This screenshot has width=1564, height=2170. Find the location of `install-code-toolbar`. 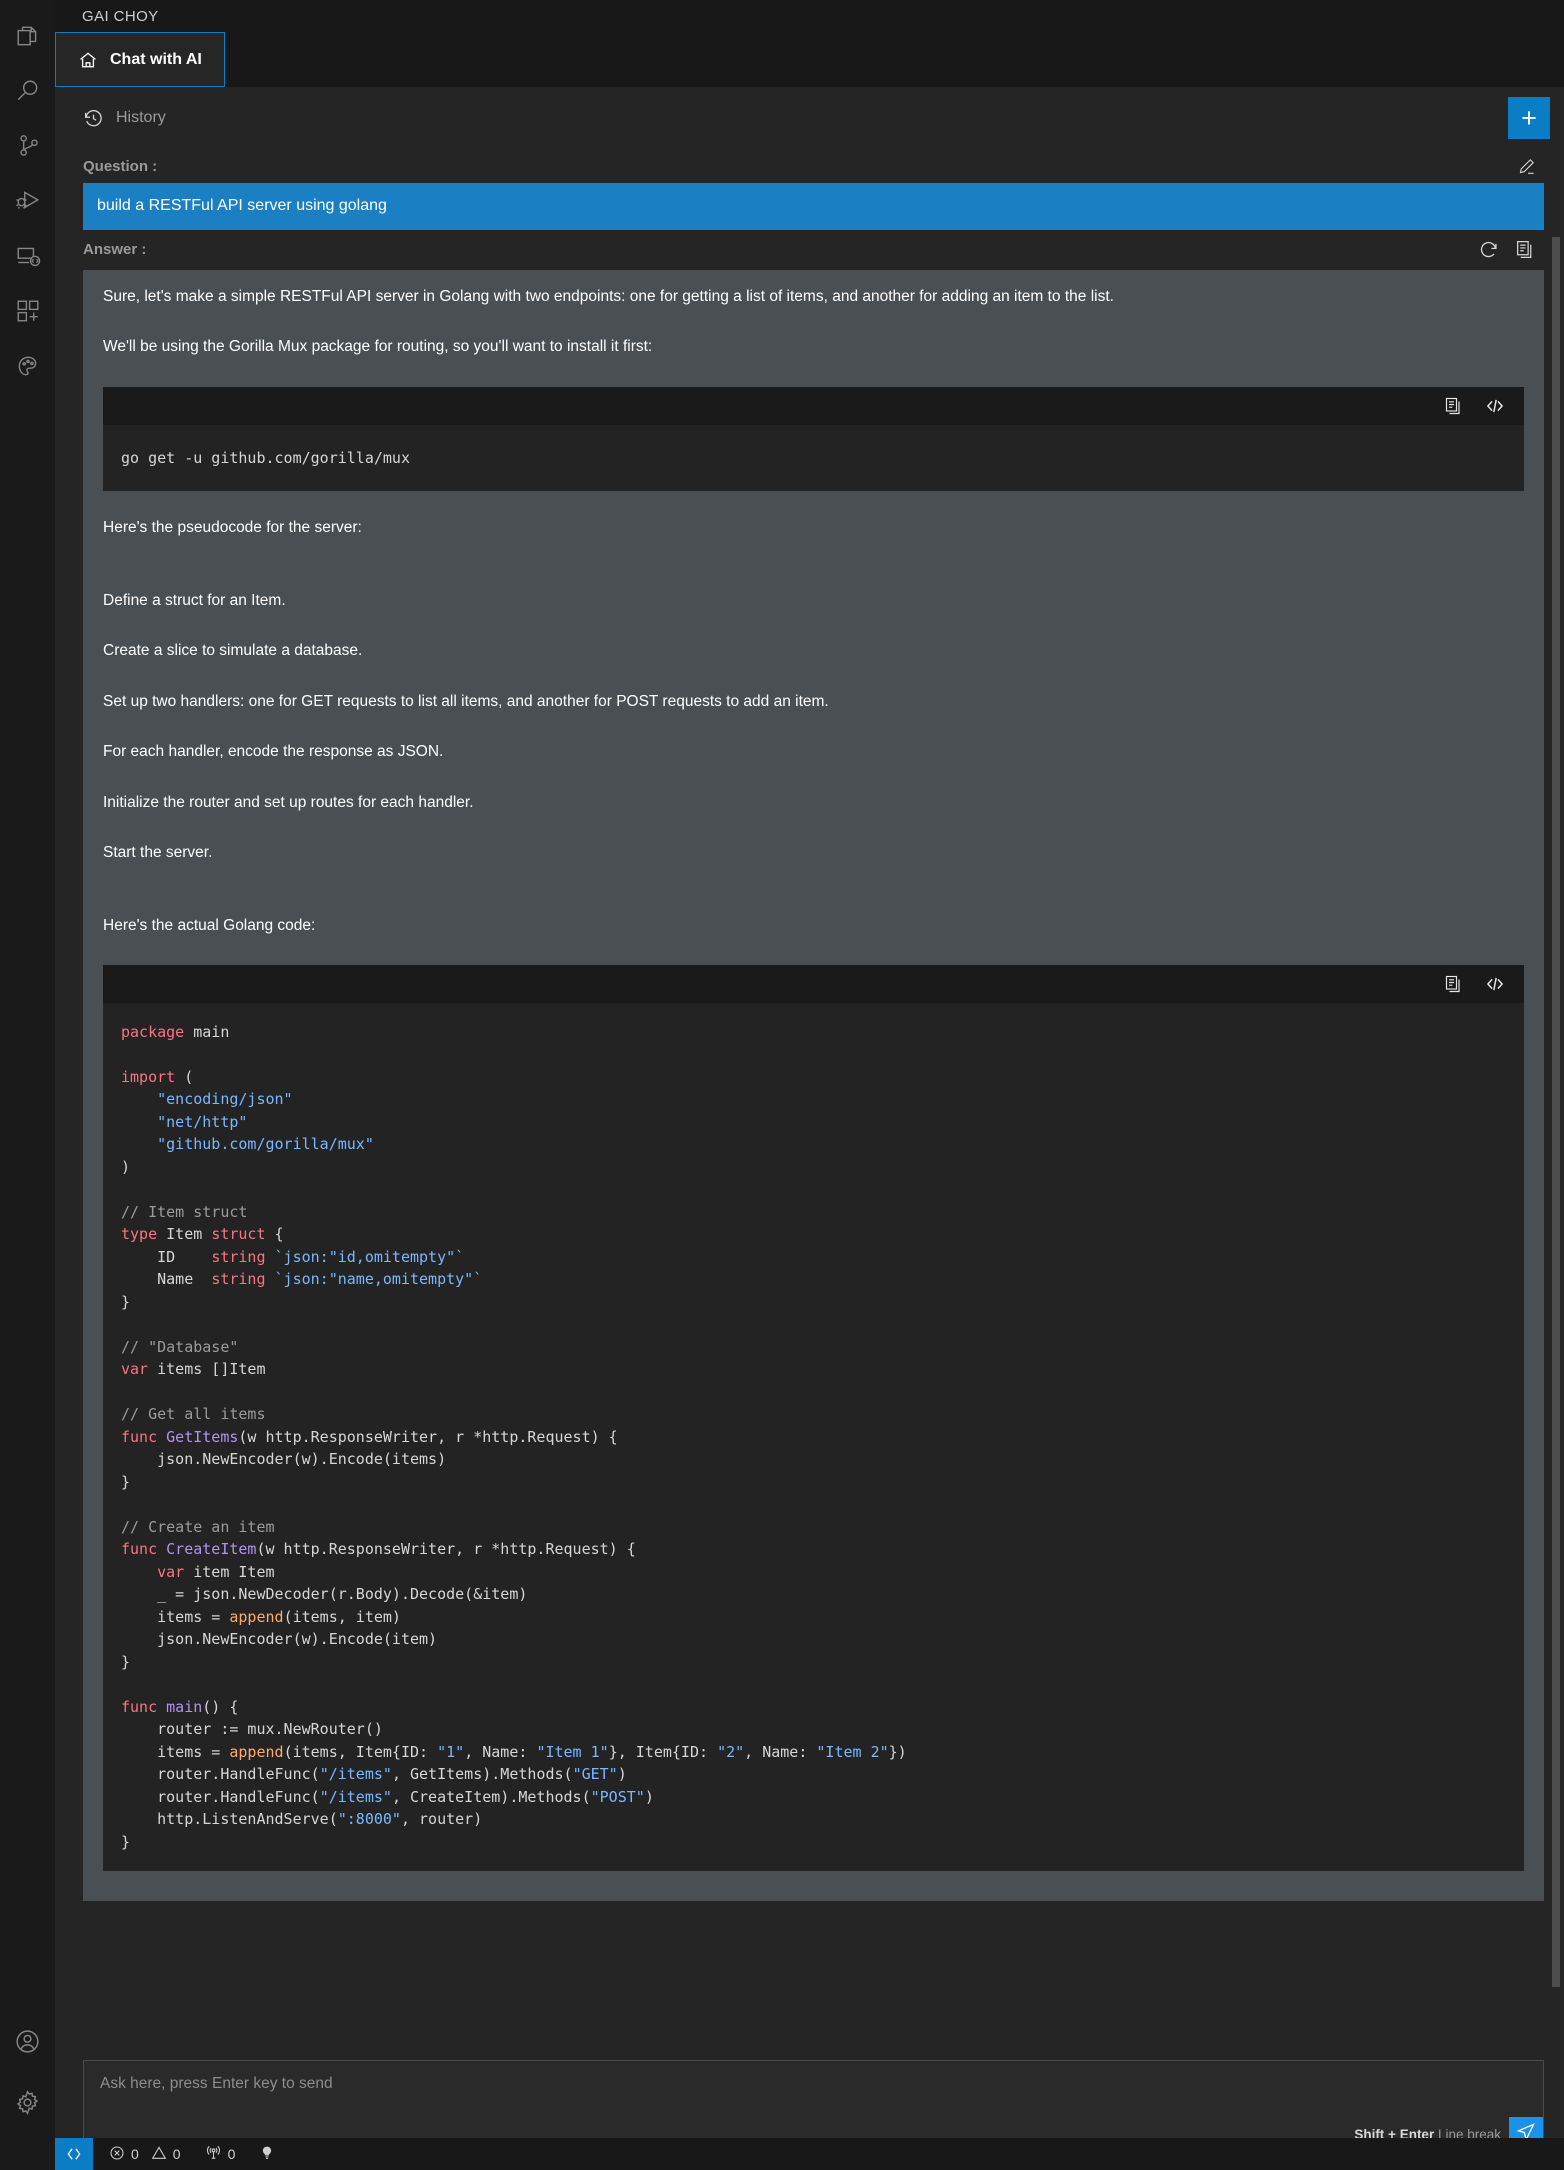

install-code-toolbar is located at coordinates (813, 405).